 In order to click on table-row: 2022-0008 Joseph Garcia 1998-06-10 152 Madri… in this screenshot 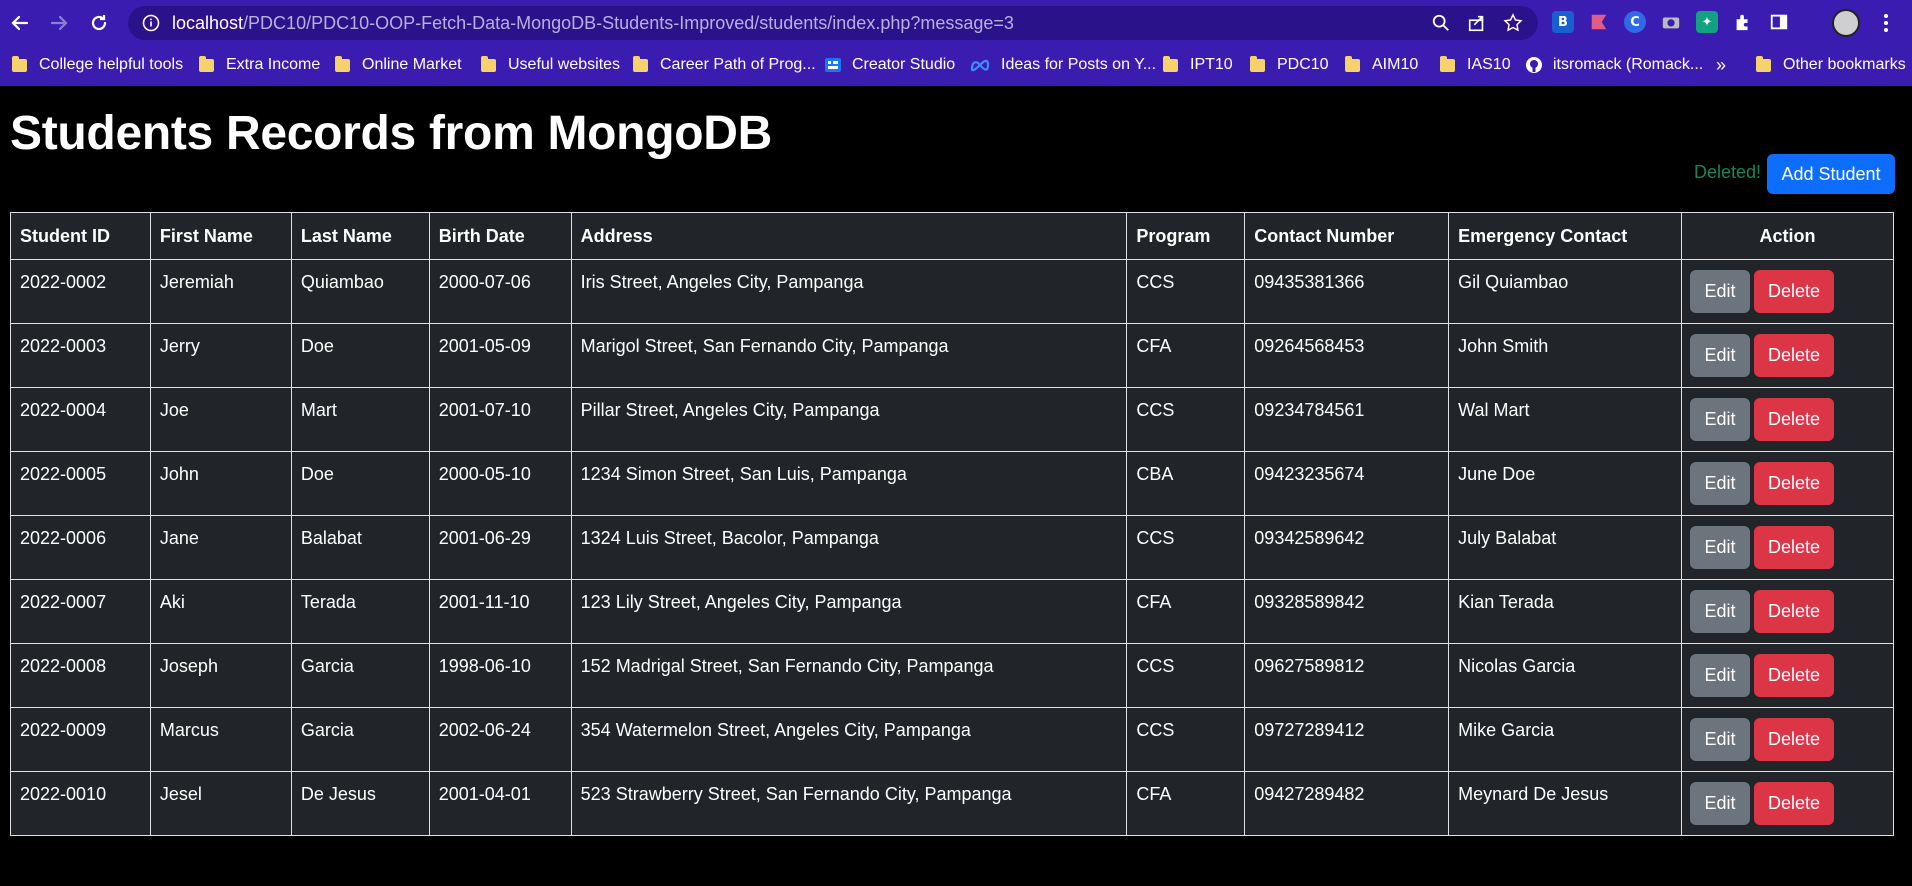, I will do `click(952, 675)`.